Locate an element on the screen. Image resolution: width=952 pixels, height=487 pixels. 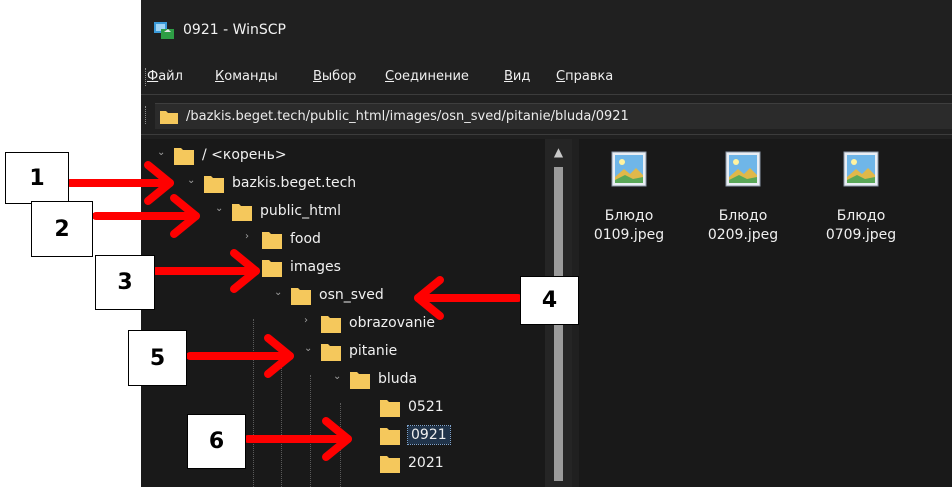
file-name: Блюдо 0109.jpeg is located at coordinates (629, 225).